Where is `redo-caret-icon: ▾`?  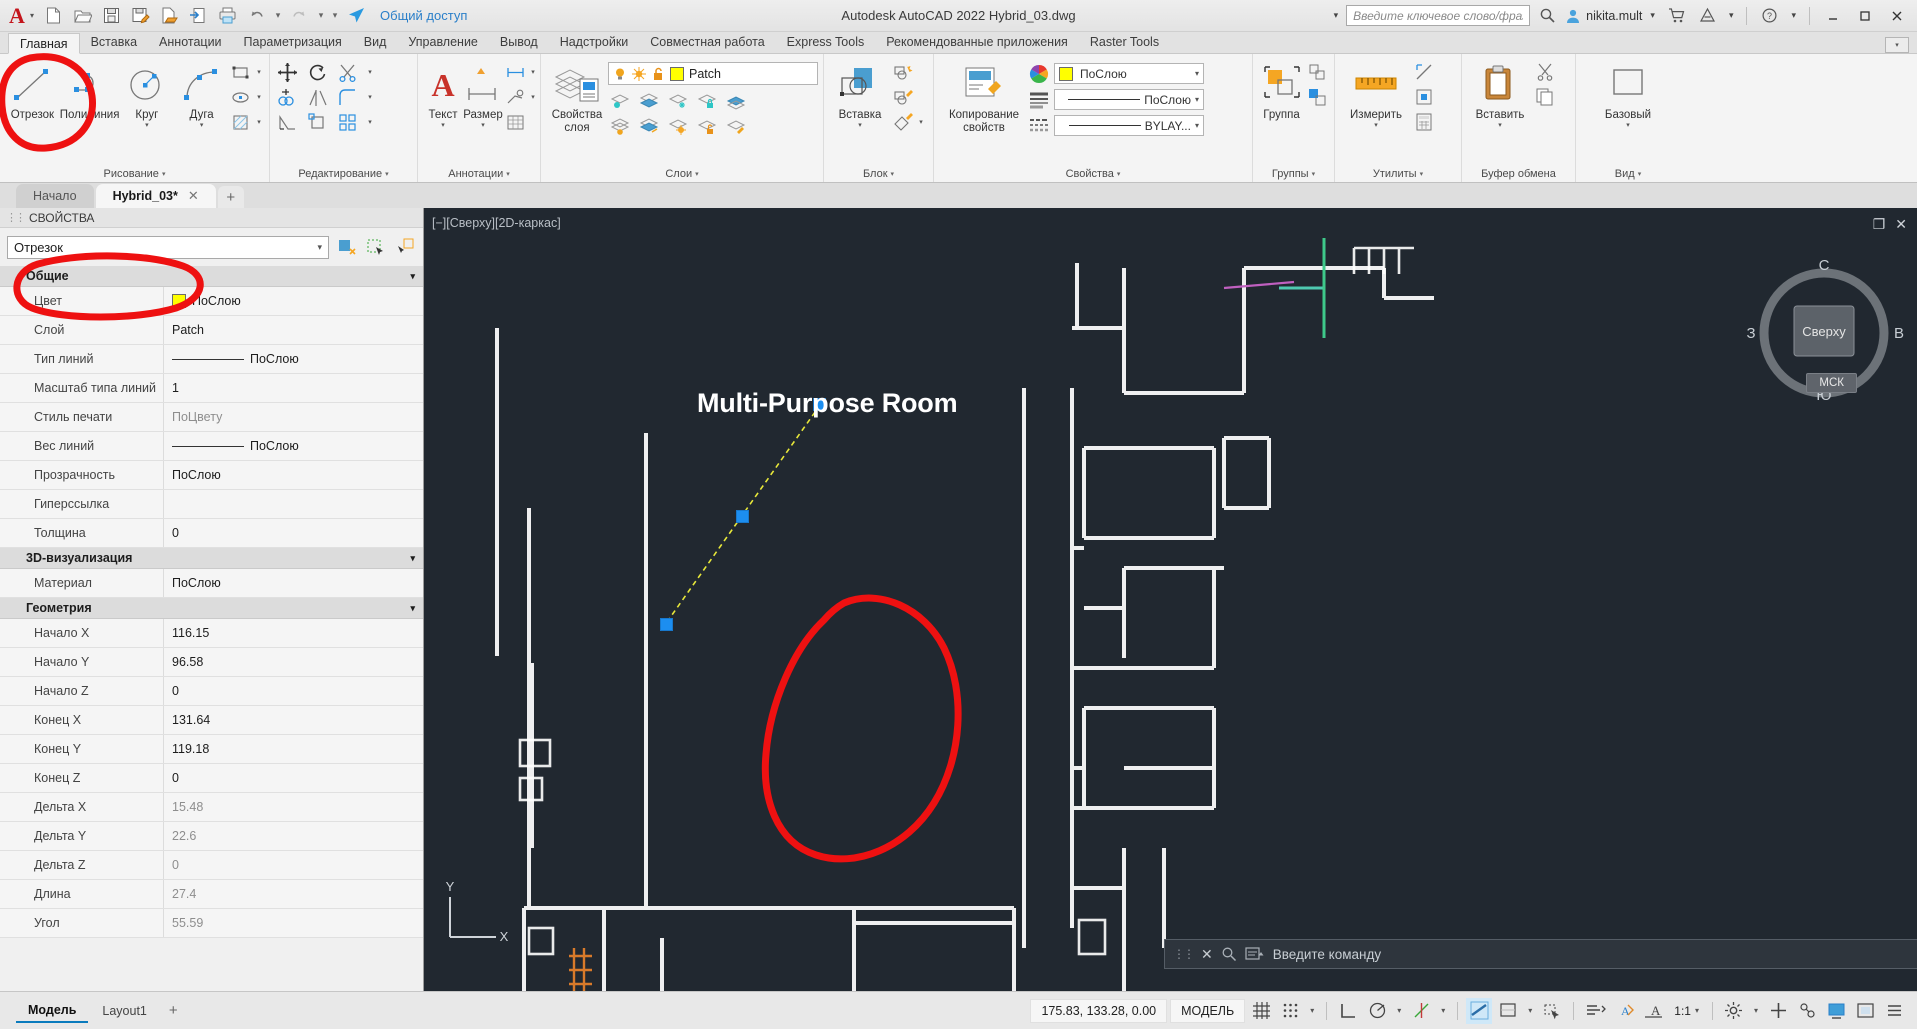
redo-caret-icon: ▾ is located at coordinates (321, 15).